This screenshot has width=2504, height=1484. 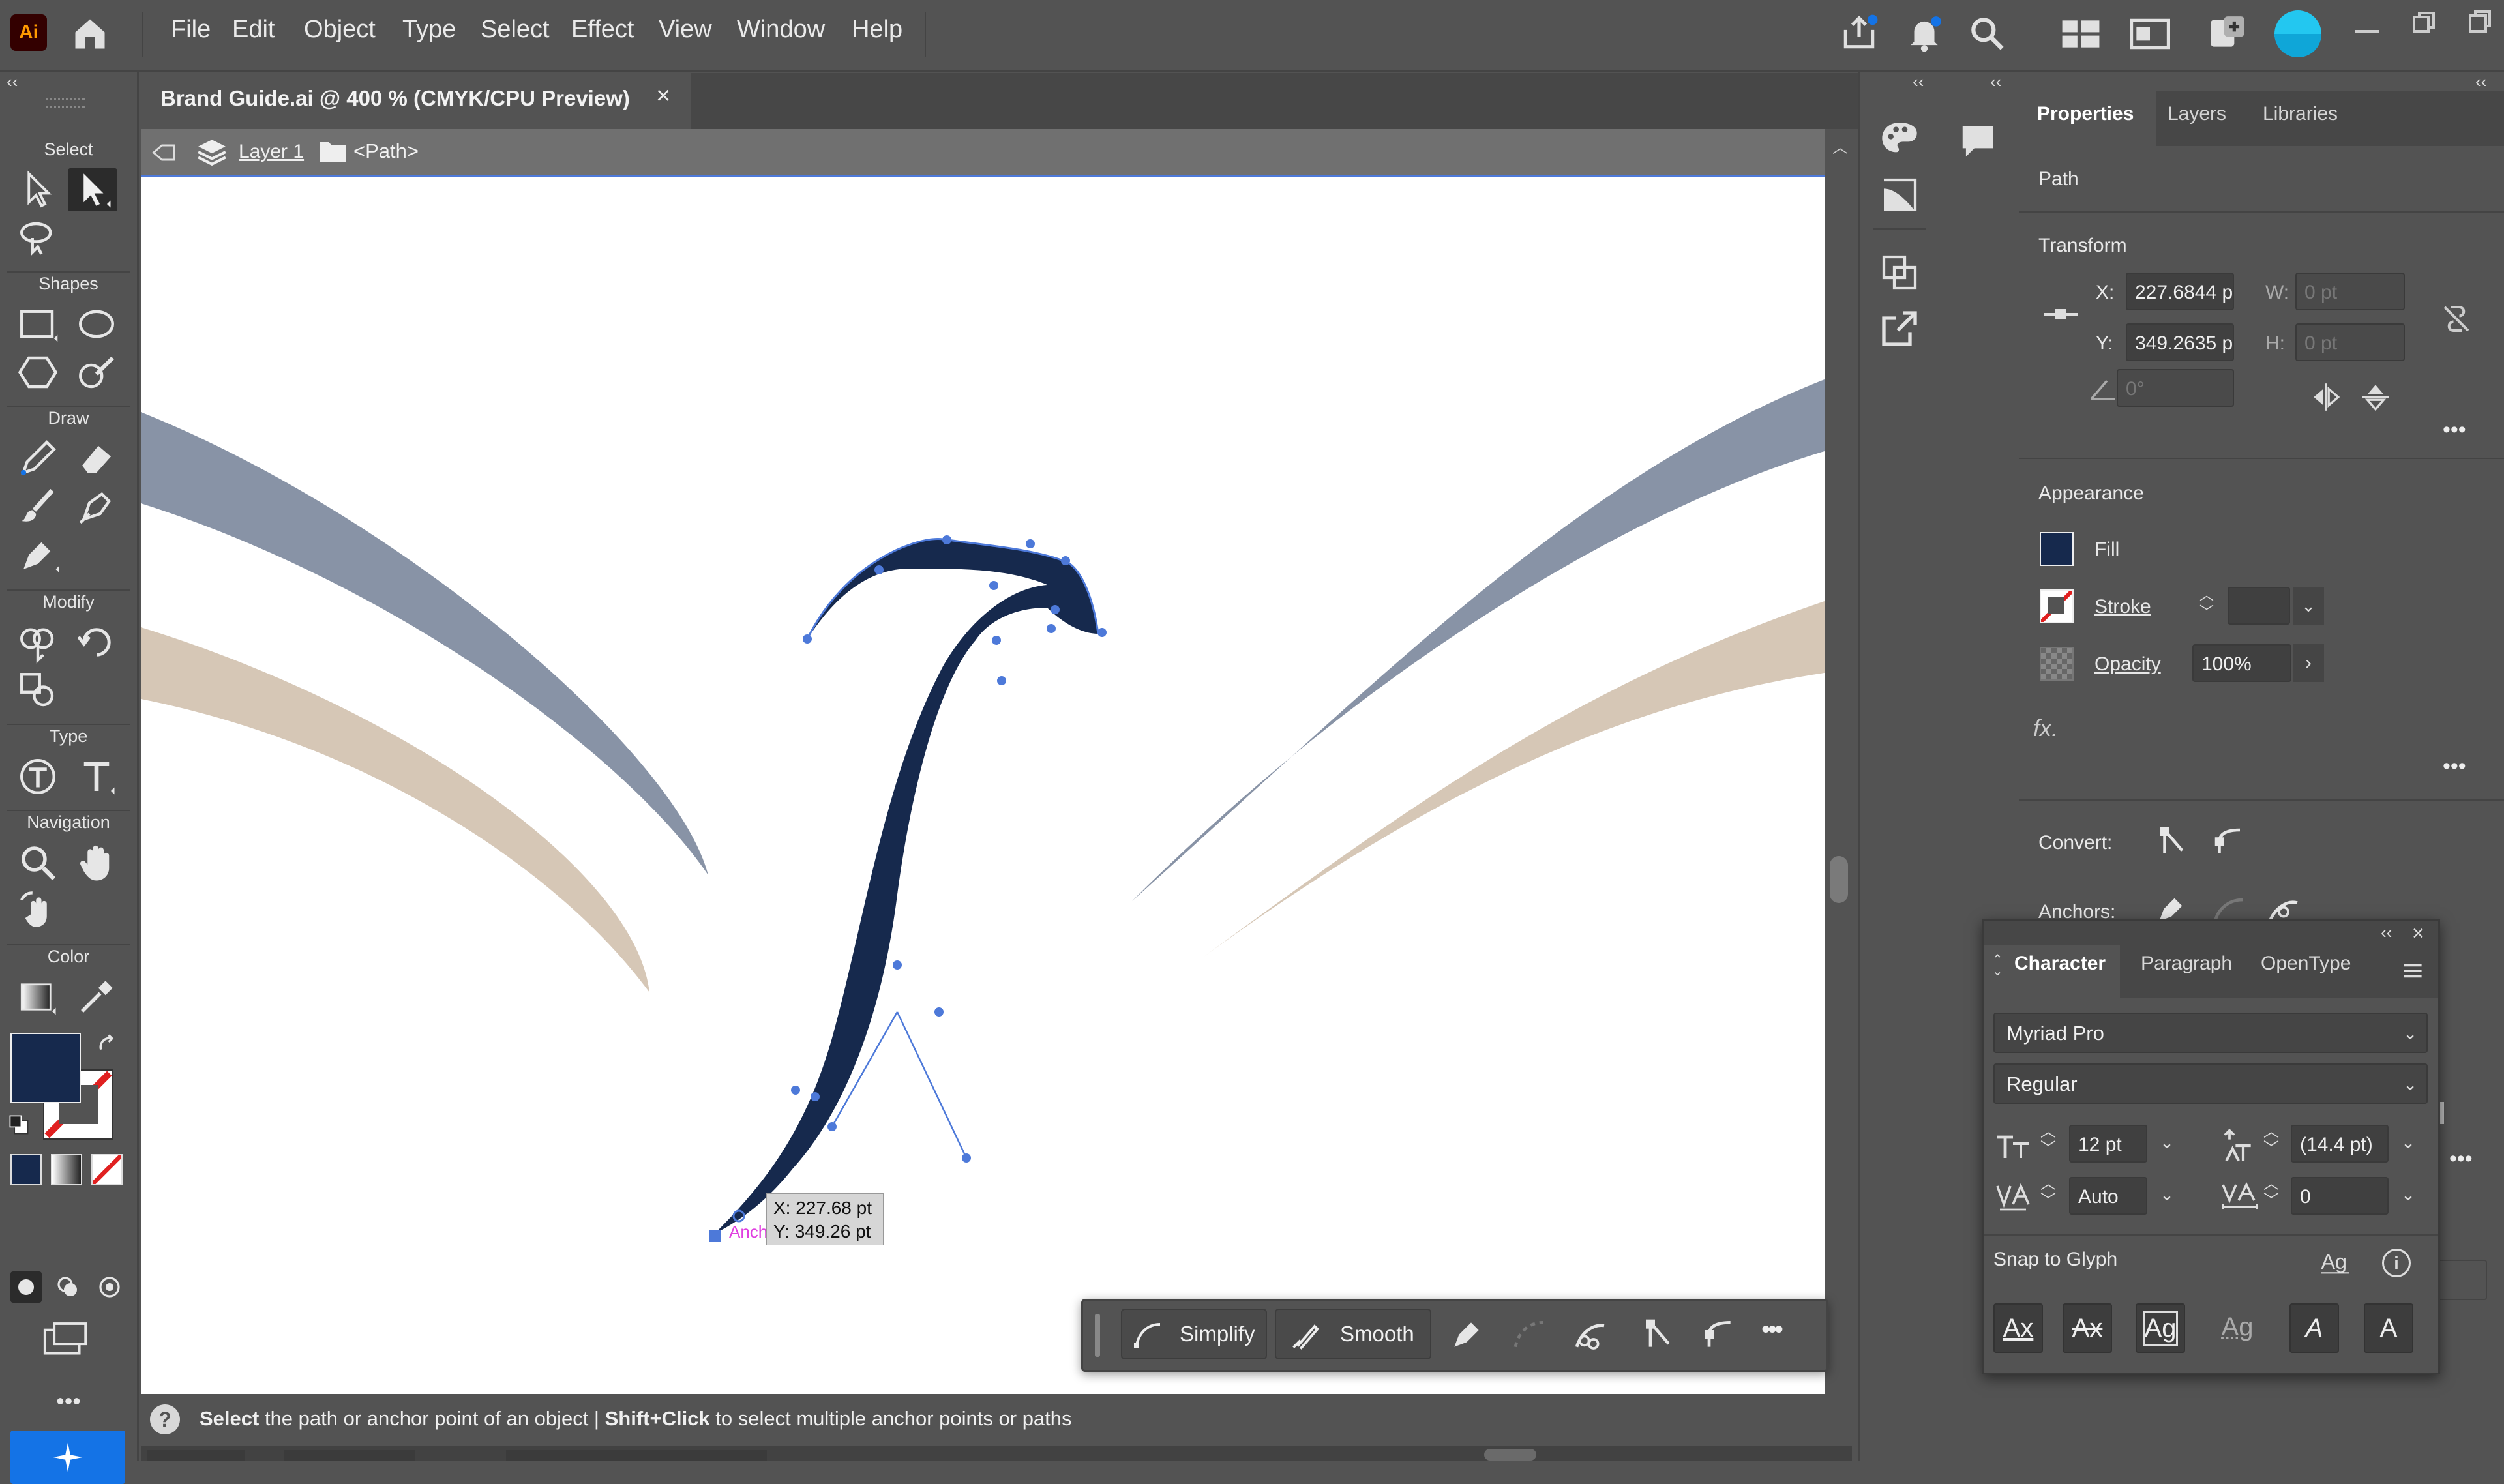 What do you see at coordinates (340, 30) in the screenshot?
I see `menu-object: Object` at bounding box center [340, 30].